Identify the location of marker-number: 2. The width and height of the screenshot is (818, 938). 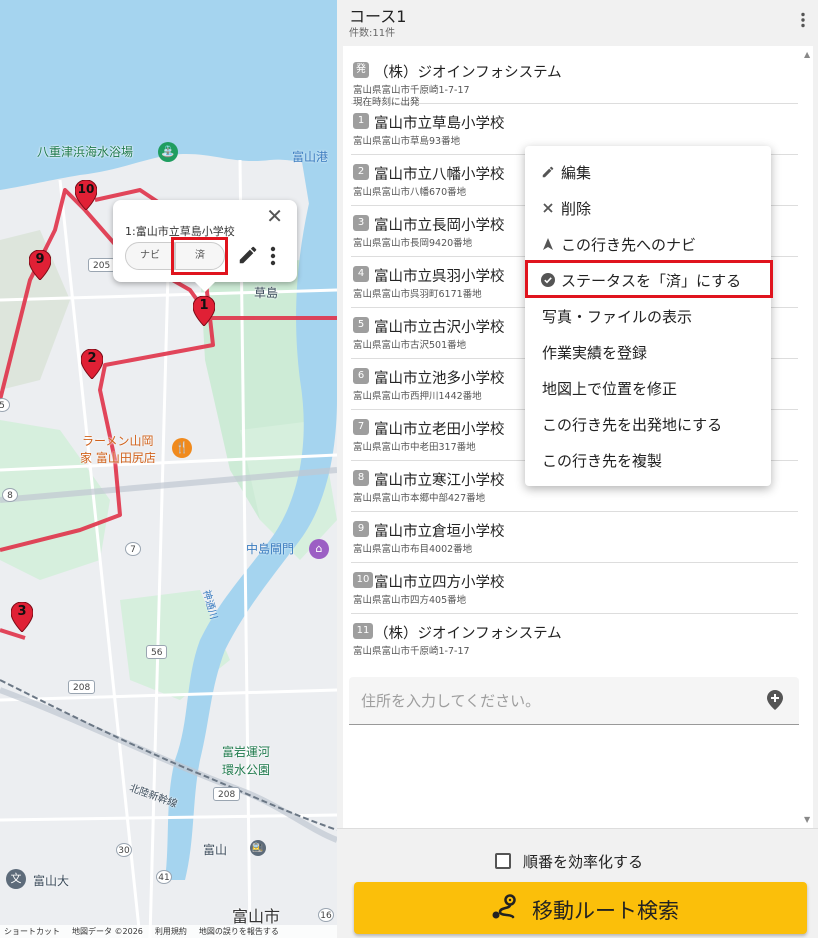
(92, 358).